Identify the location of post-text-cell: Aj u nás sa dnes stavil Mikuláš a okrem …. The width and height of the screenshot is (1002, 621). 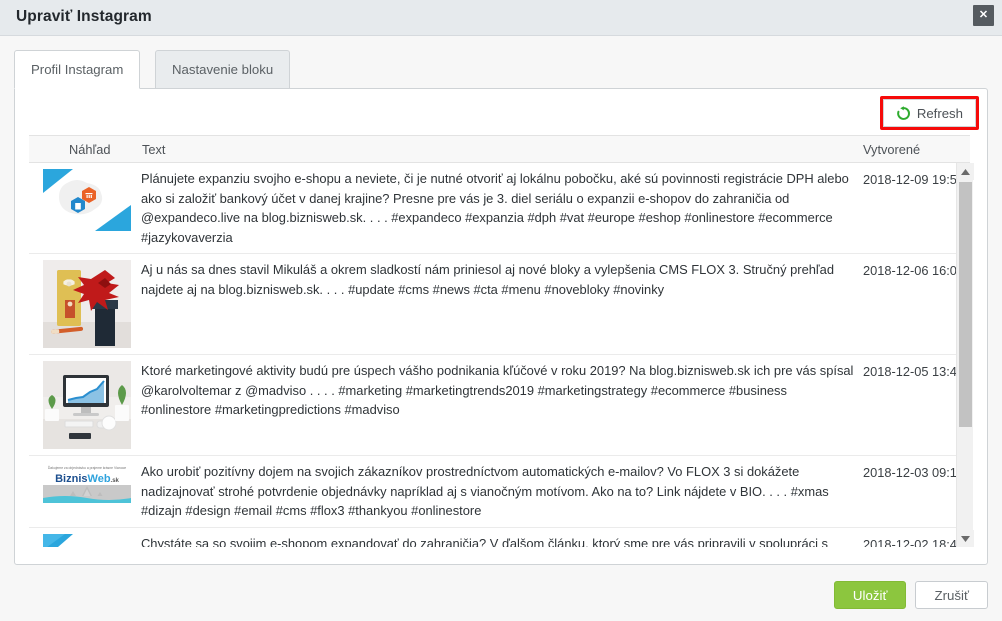
(502, 304).